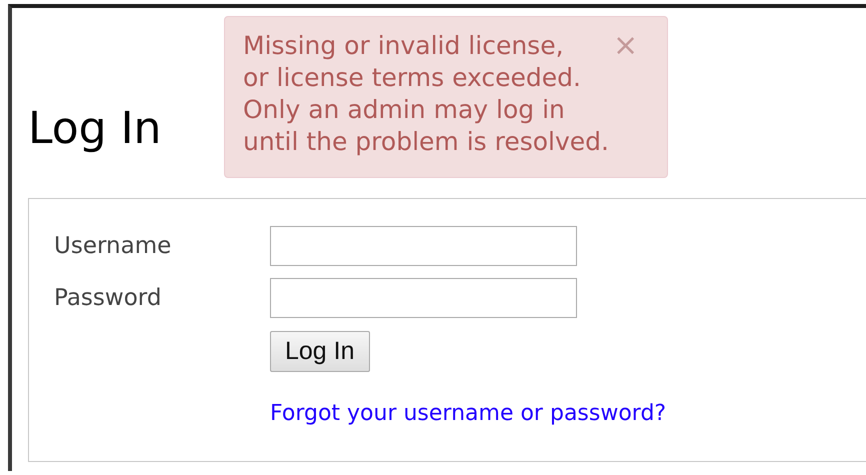 Image resolution: width=866 pixels, height=475 pixels. Describe the element at coordinates (108, 298) in the screenshot. I see `field-label: Password` at that location.